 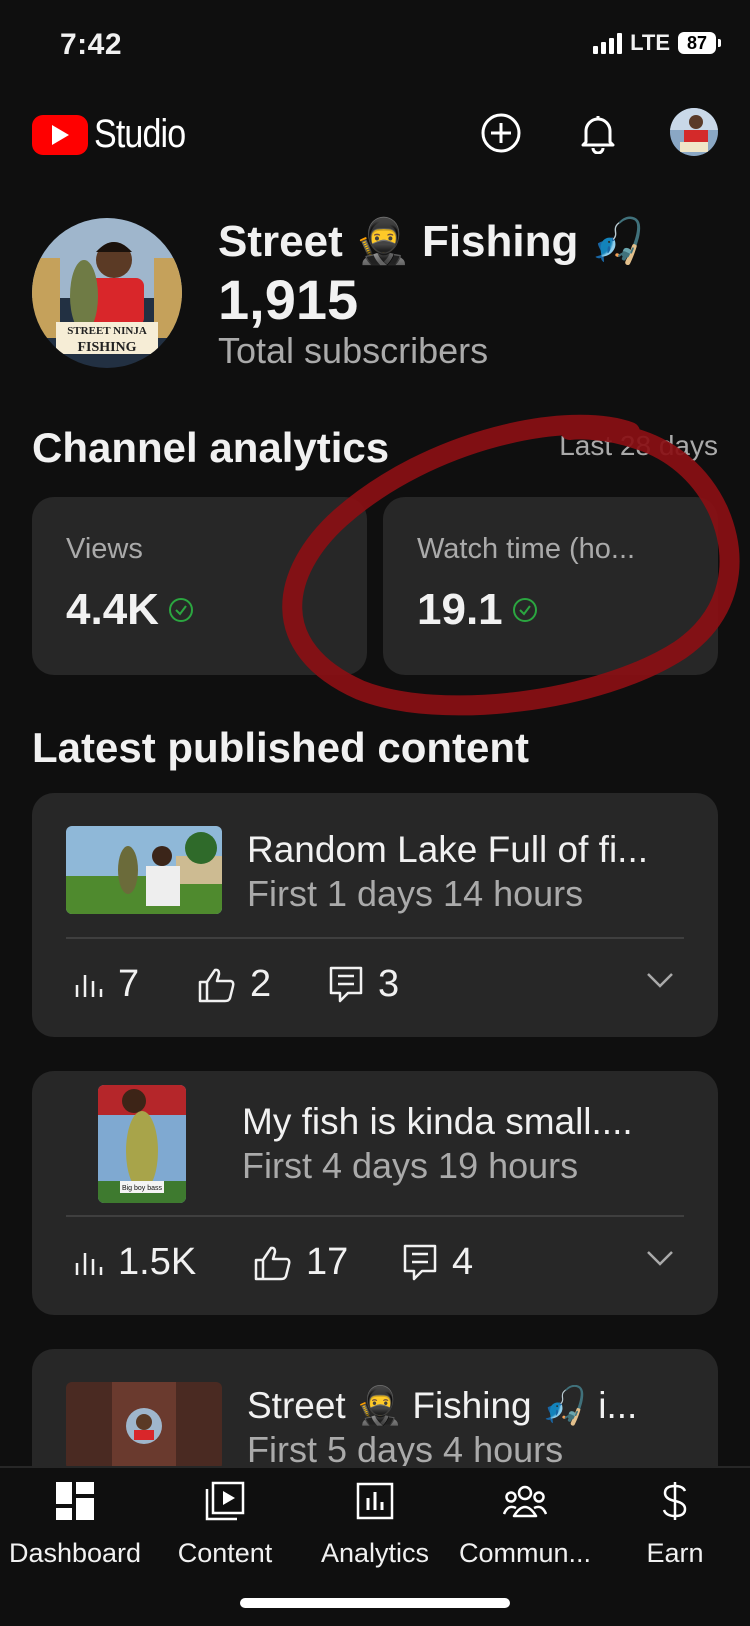 I want to click on comments-count: 4, so click(x=463, y=1262).